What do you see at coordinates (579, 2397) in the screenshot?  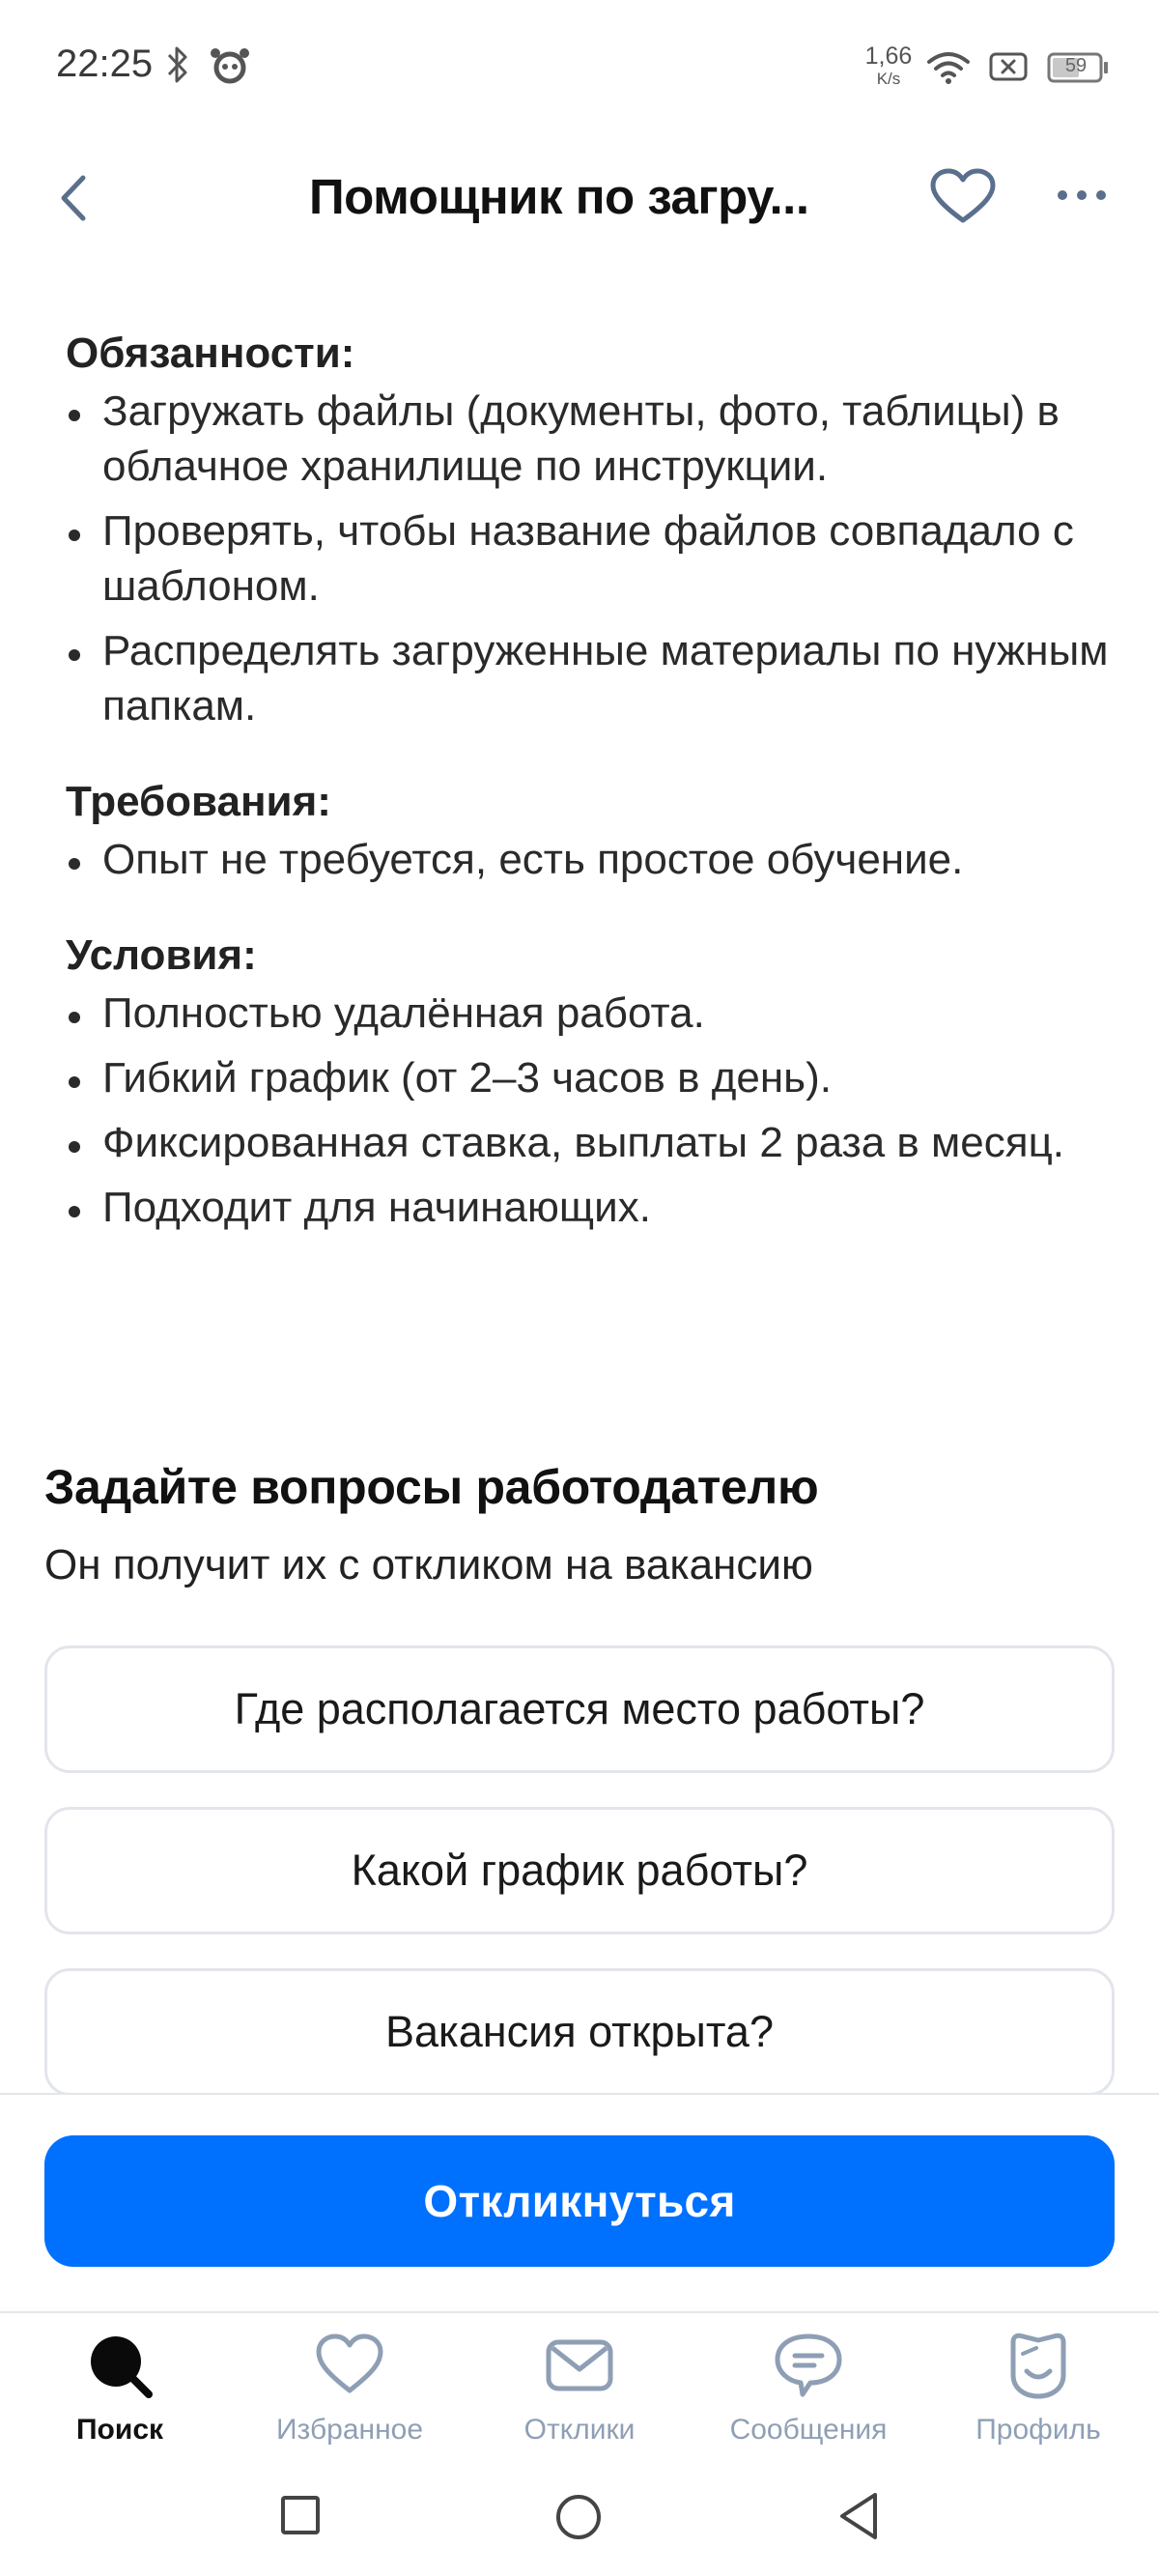 I see `nav-item-responses: Отклики` at bounding box center [579, 2397].